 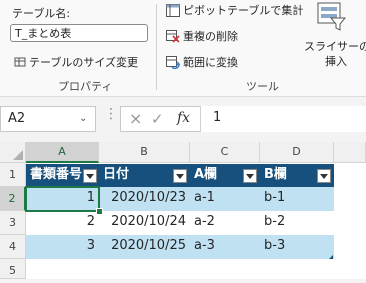 What do you see at coordinates (62, 247) in the screenshot?
I see `table-cell: 3` at bounding box center [62, 247].